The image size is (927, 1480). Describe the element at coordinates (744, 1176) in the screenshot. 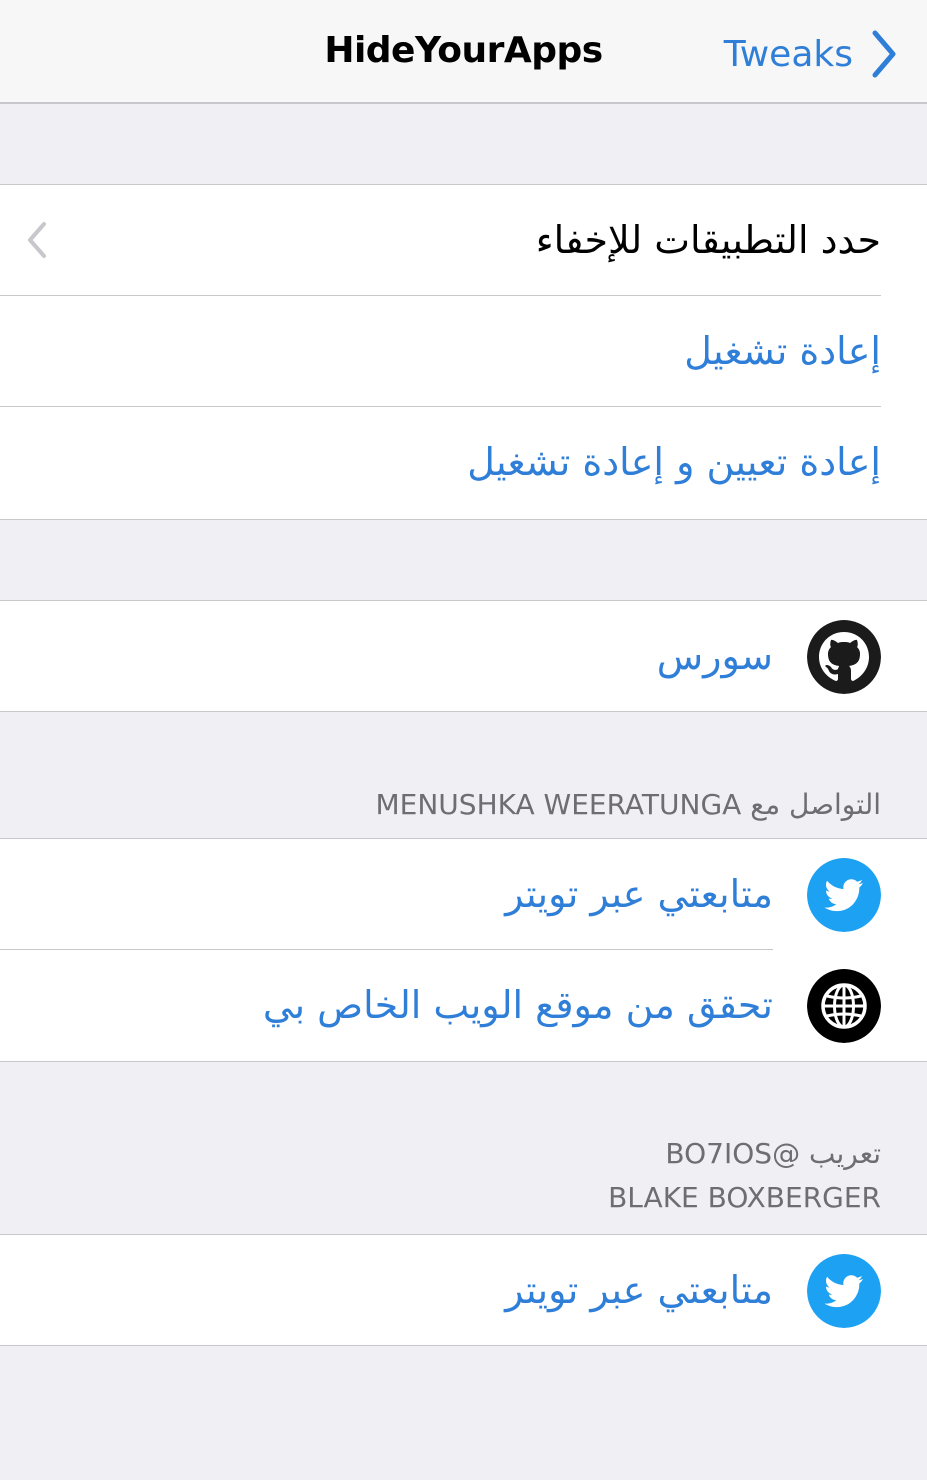

I see `translation-credit-header: تعريب @BO7IOS BLAKE BOXBERGER` at that location.